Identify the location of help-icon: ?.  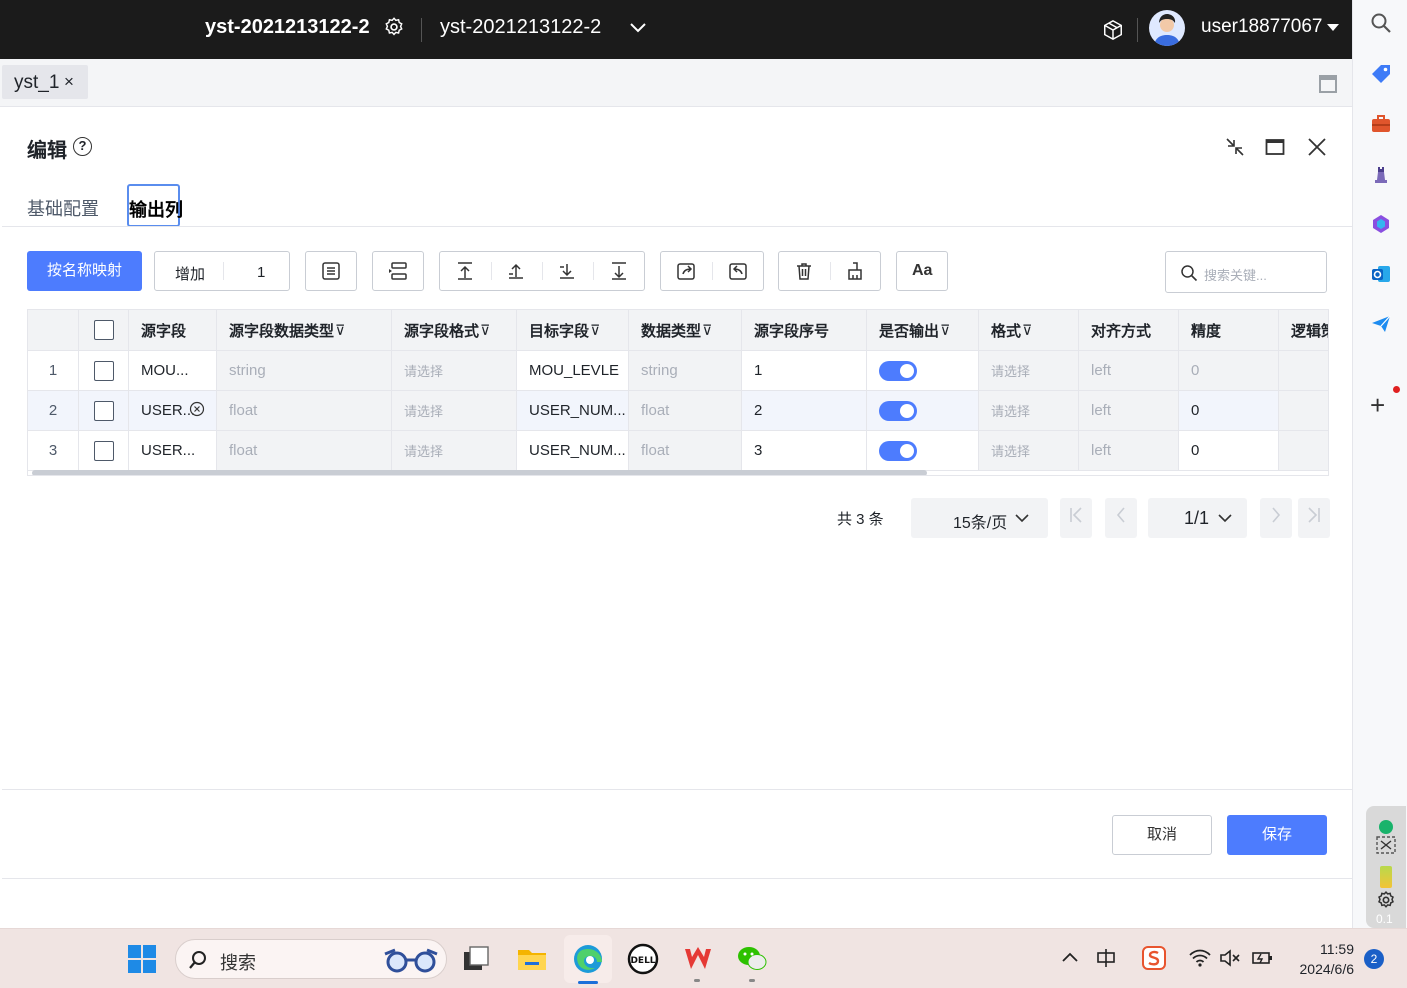
(82, 146).